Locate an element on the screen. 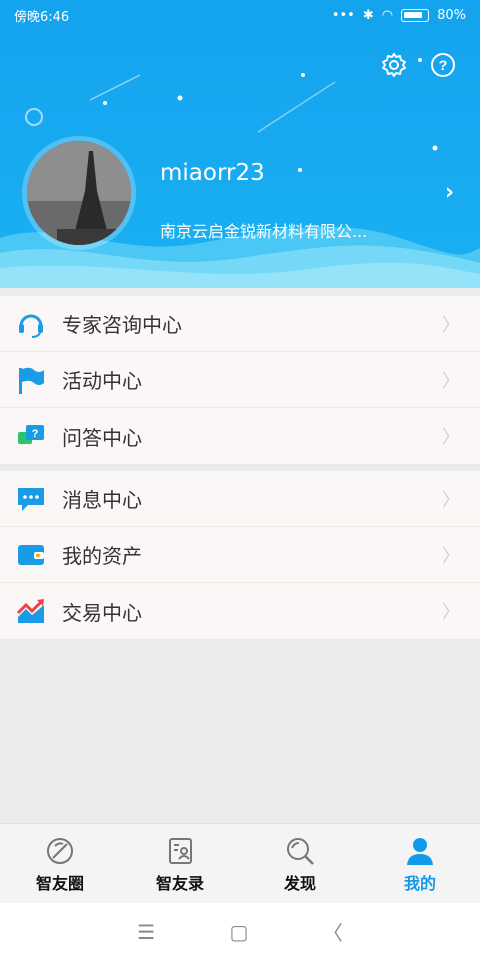 This screenshot has width=480, height=960. menu-item-activity: 活动中心 〉 is located at coordinates (240, 380).